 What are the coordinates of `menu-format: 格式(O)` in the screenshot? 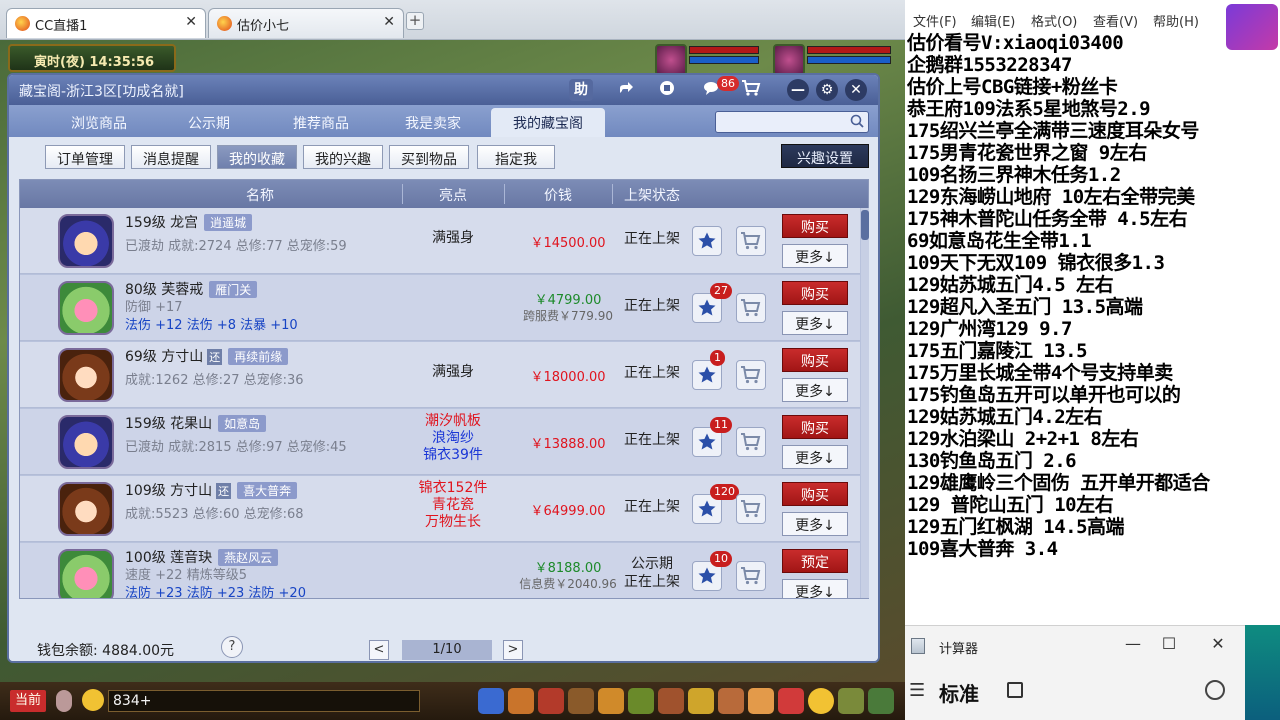 It's located at (1054, 20).